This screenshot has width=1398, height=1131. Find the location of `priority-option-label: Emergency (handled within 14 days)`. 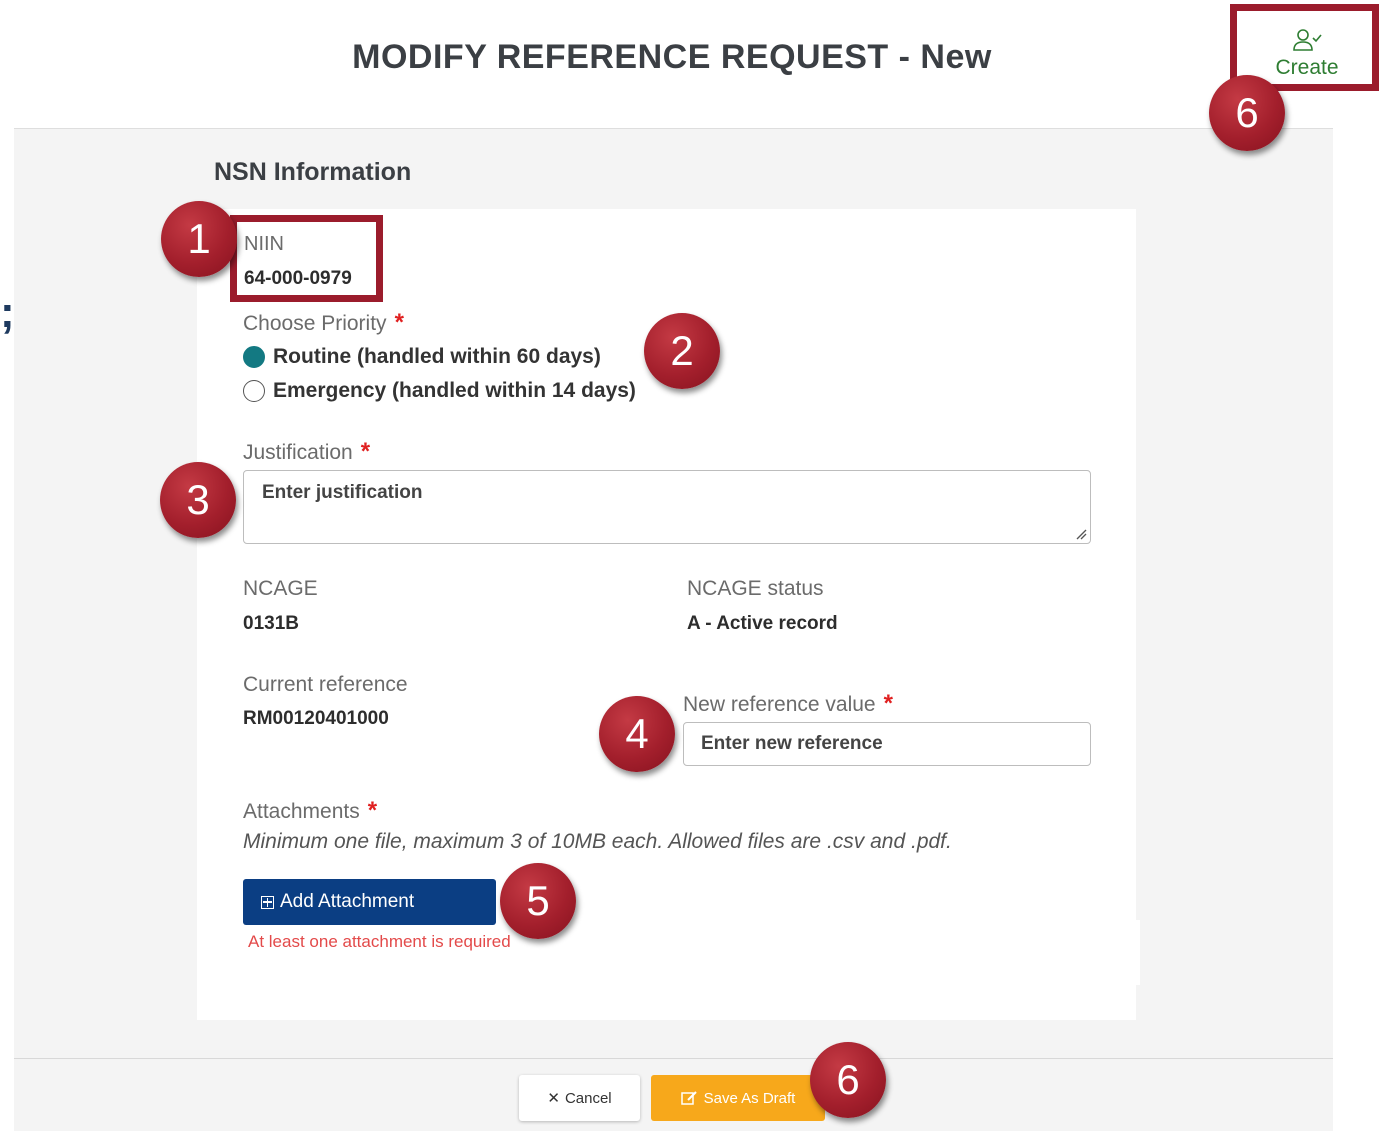

priority-option-label: Emergency (handled within 14 days) is located at coordinates (454, 390).